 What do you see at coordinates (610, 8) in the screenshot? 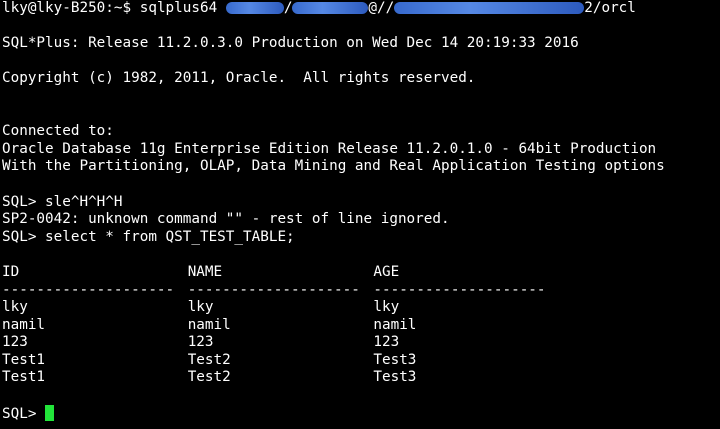
I see `command-tail: 2/orcl` at bounding box center [610, 8].